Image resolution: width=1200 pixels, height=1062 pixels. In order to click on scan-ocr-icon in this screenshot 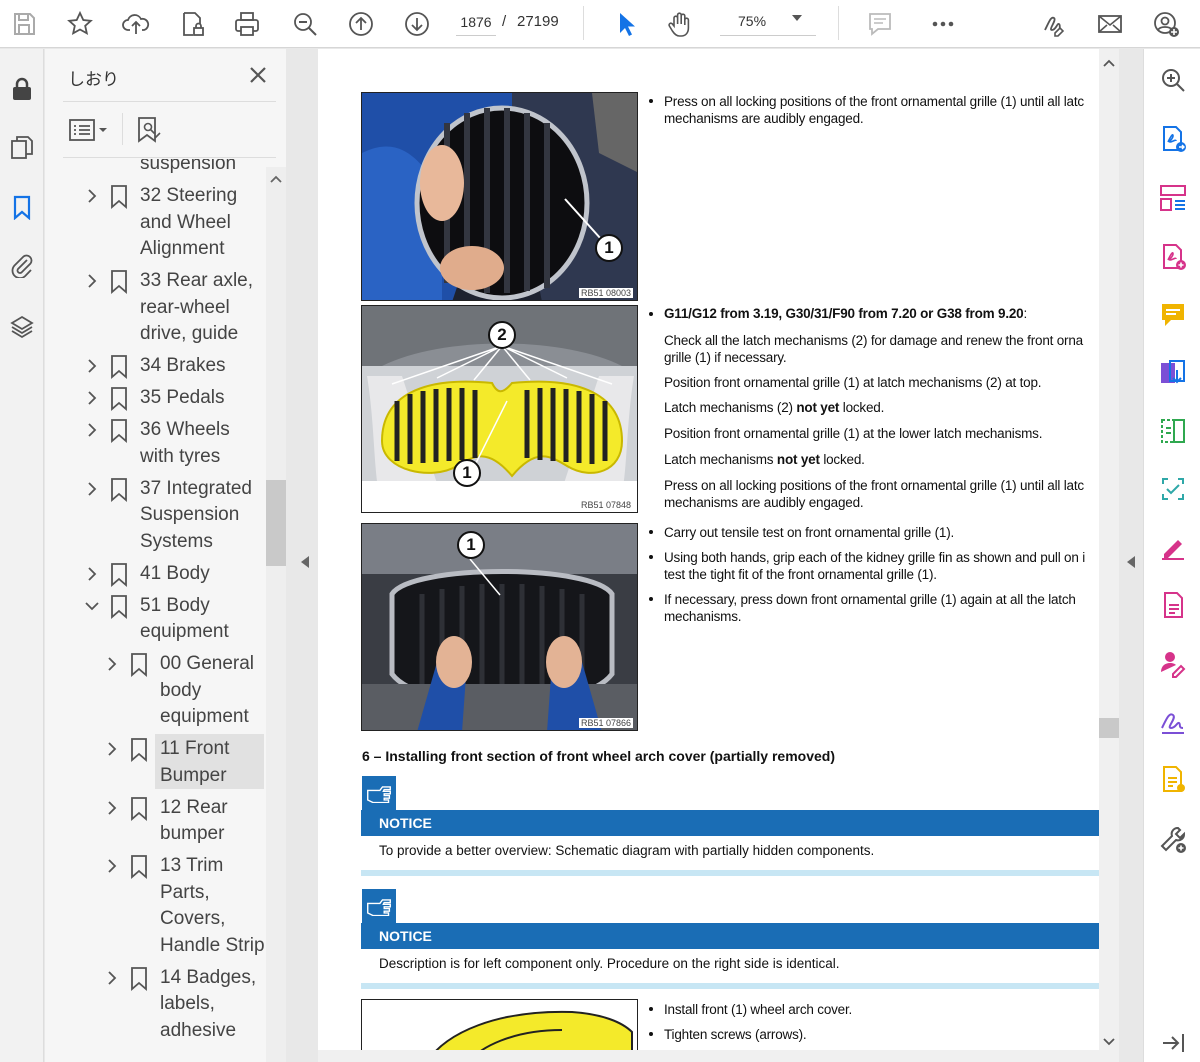, I will do `click(1173, 489)`.